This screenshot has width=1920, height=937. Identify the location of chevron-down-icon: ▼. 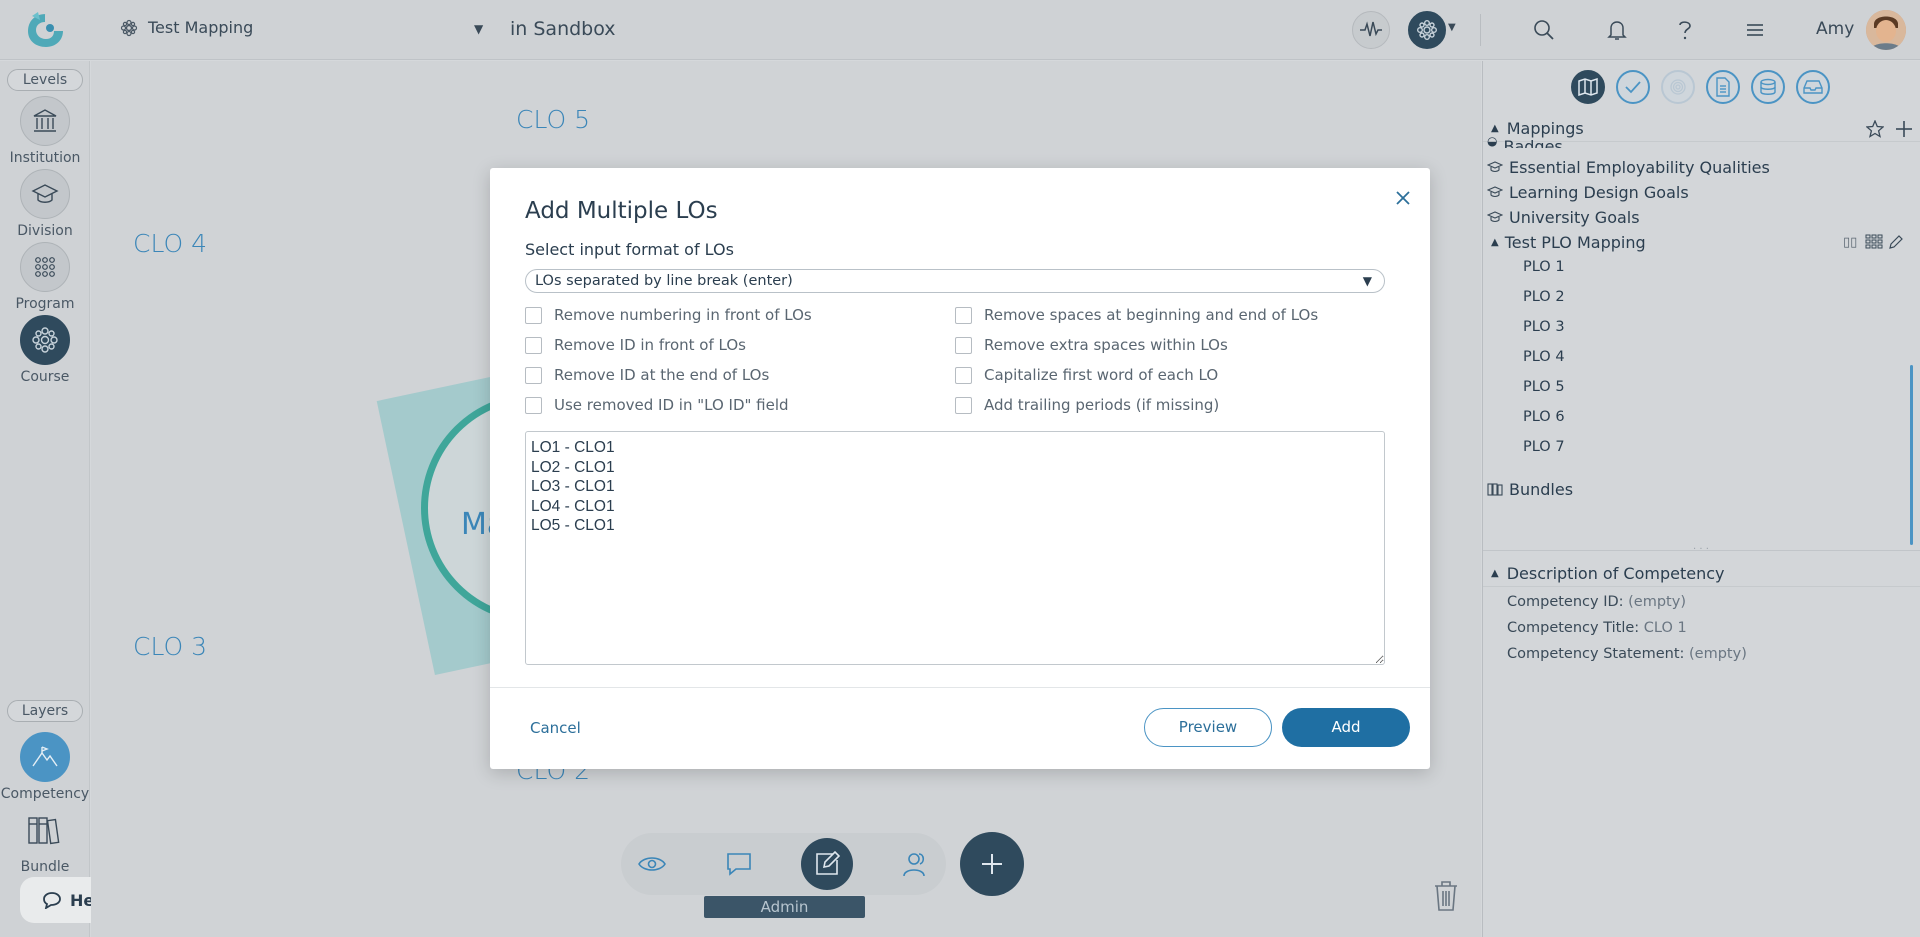
(1367, 281).